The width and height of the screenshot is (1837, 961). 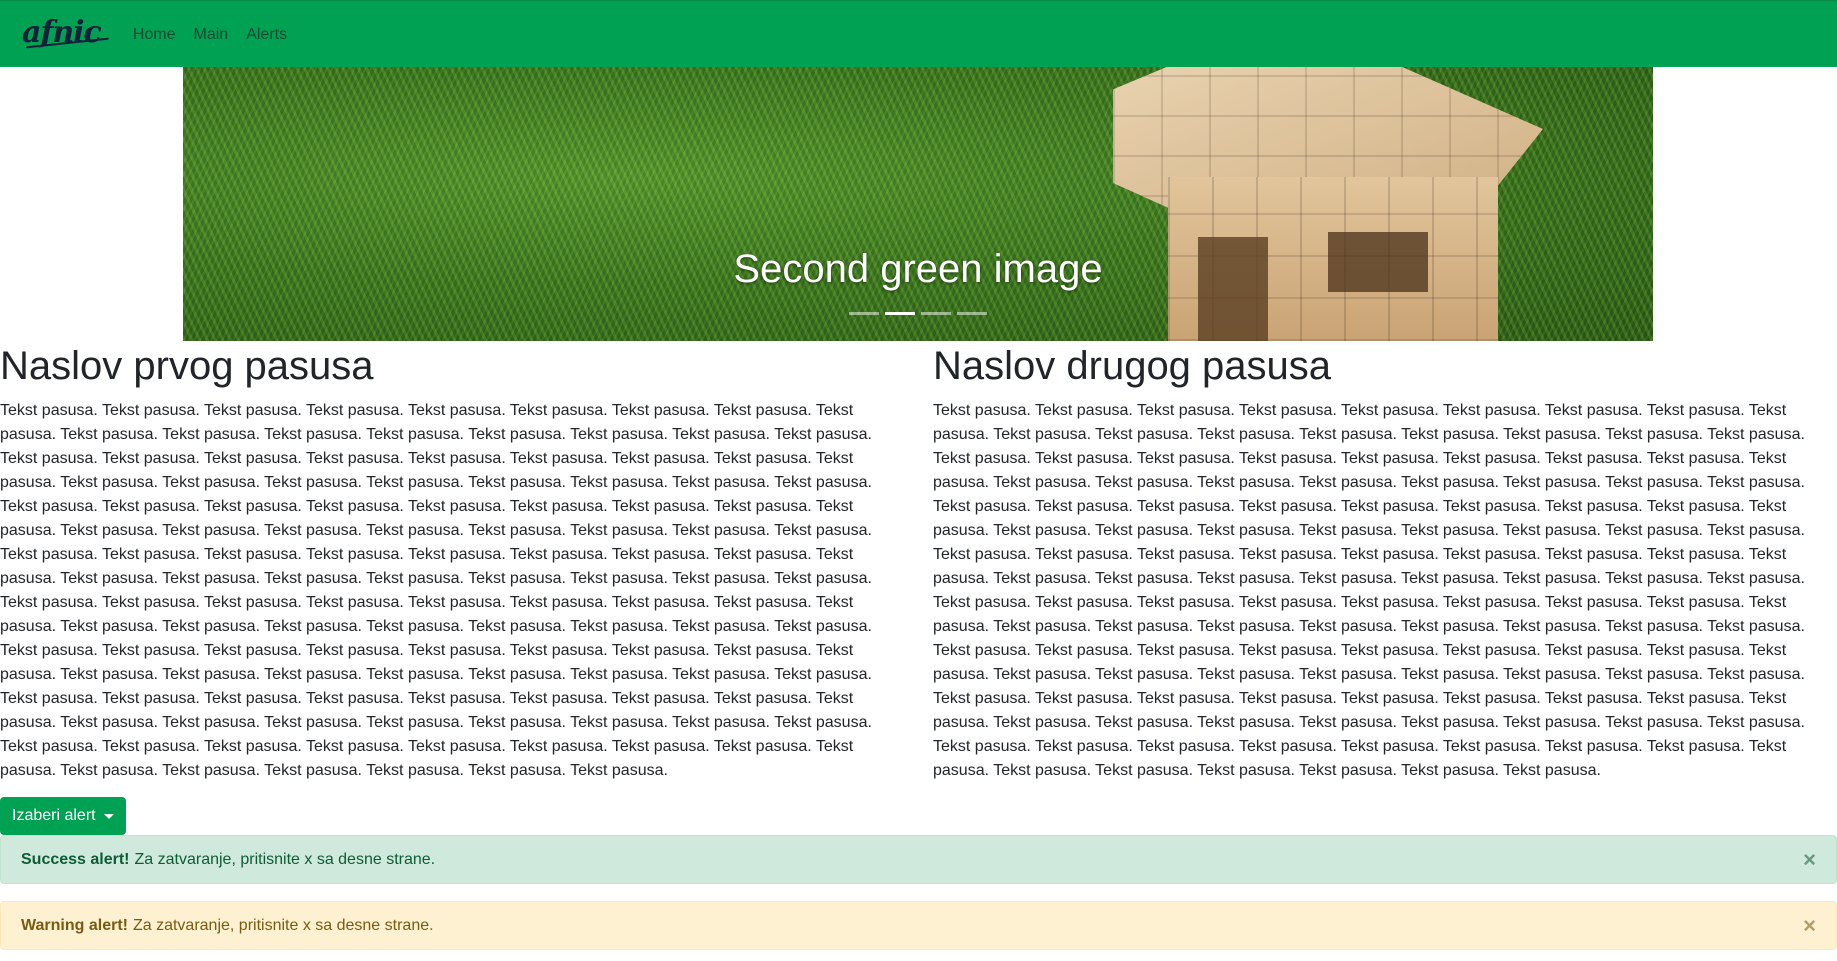 What do you see at coordinates (918, 33) in the screenshot?
I see `navbar: afnic Home Main Alerts` at bounding box center [918, 33].